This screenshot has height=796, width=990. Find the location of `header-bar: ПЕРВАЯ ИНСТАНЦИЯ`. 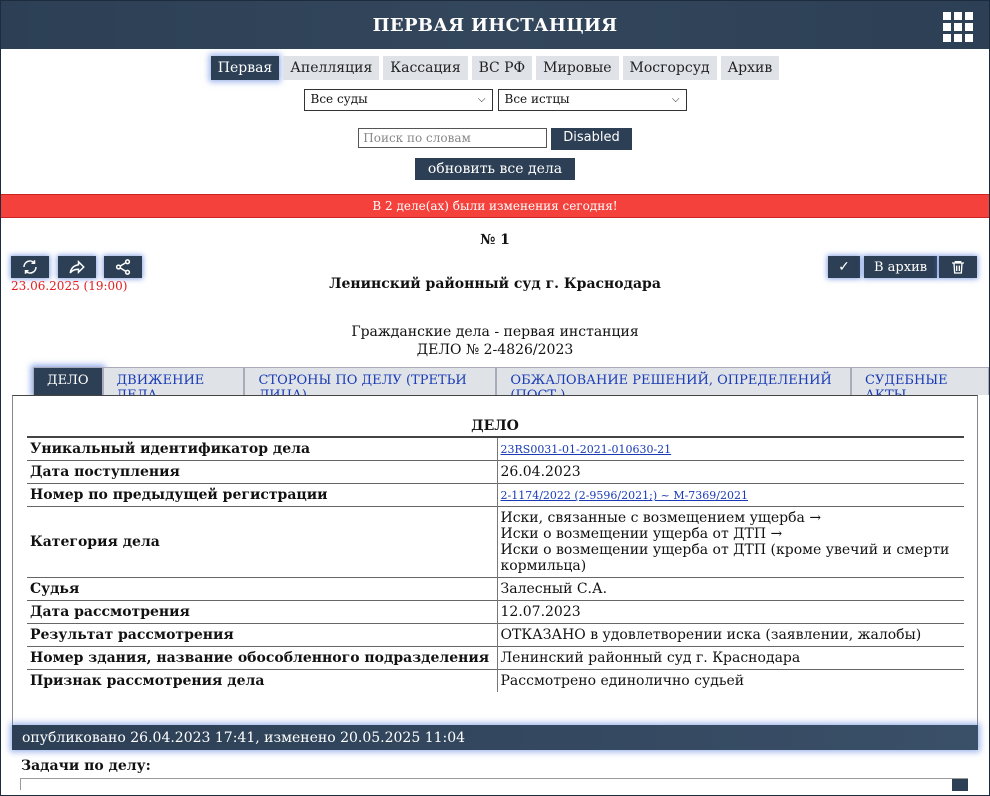

header-bar: ПЕРВАЯ ИНСТАНЦИЯ is located at coordinates (495, 25).